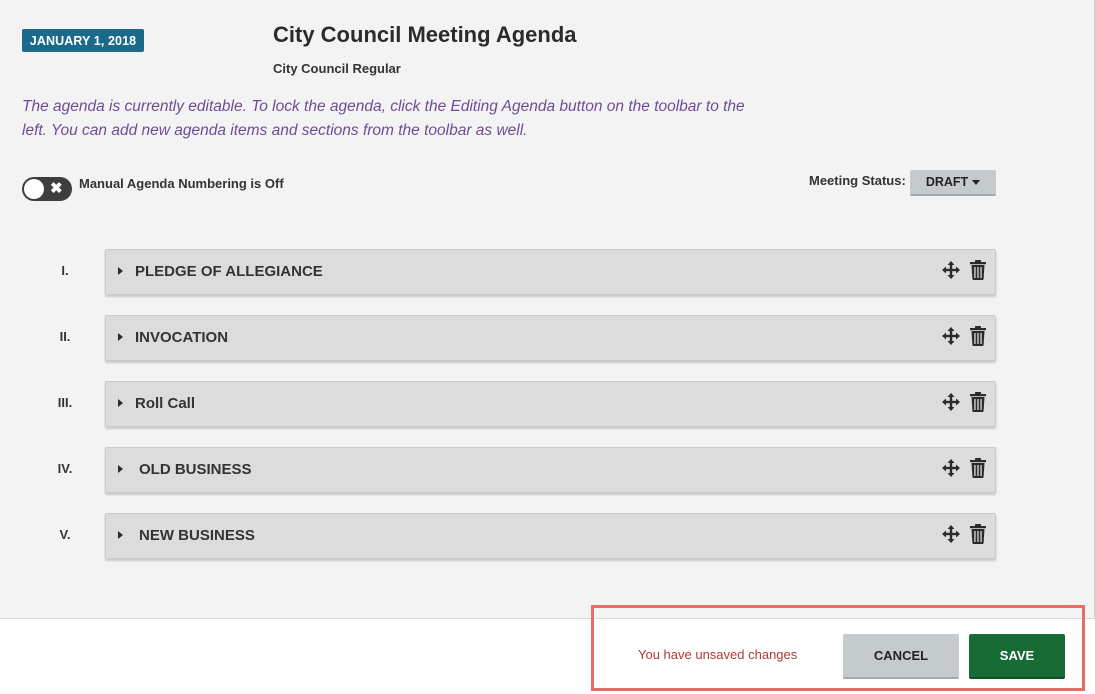 This screenshot has height=694, width=1095. I want to click on agenda-row: IV. OLD BUSINESS, so click(500, 470).